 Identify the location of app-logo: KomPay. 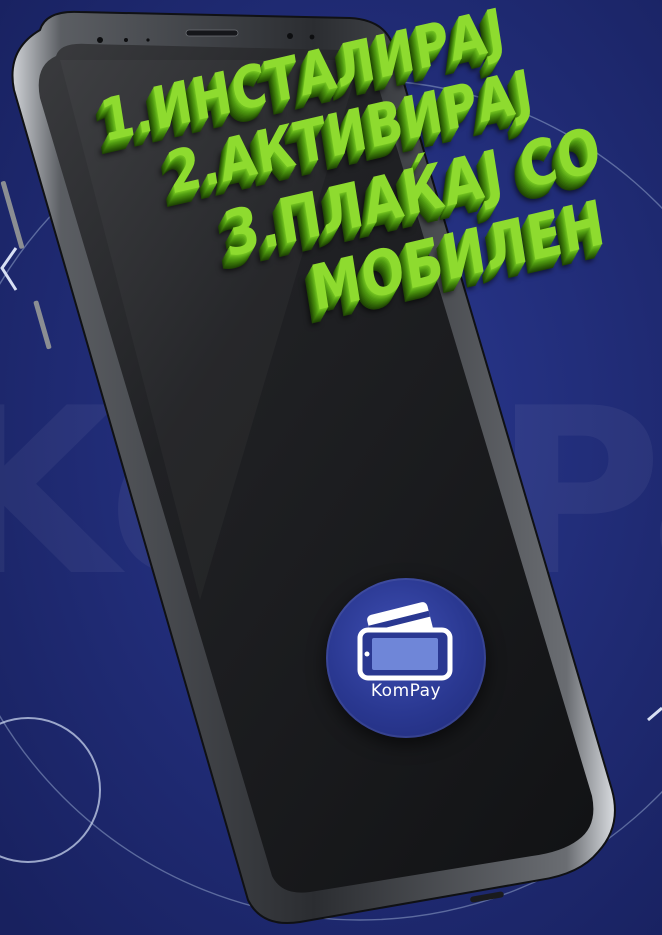
(406, 658).